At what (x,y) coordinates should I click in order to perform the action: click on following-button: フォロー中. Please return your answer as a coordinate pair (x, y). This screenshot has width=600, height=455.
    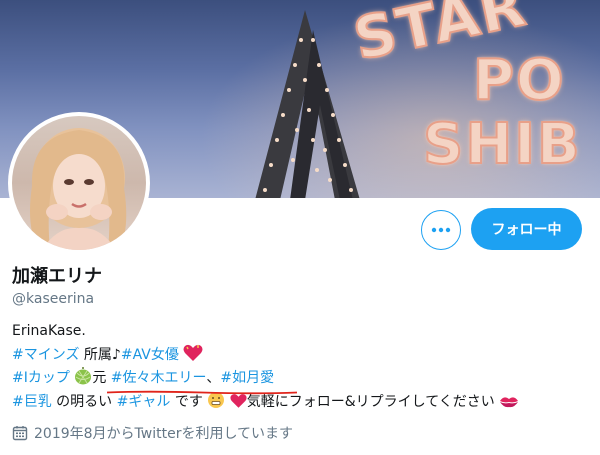
    Looking at the image, I should click on (526, 229).